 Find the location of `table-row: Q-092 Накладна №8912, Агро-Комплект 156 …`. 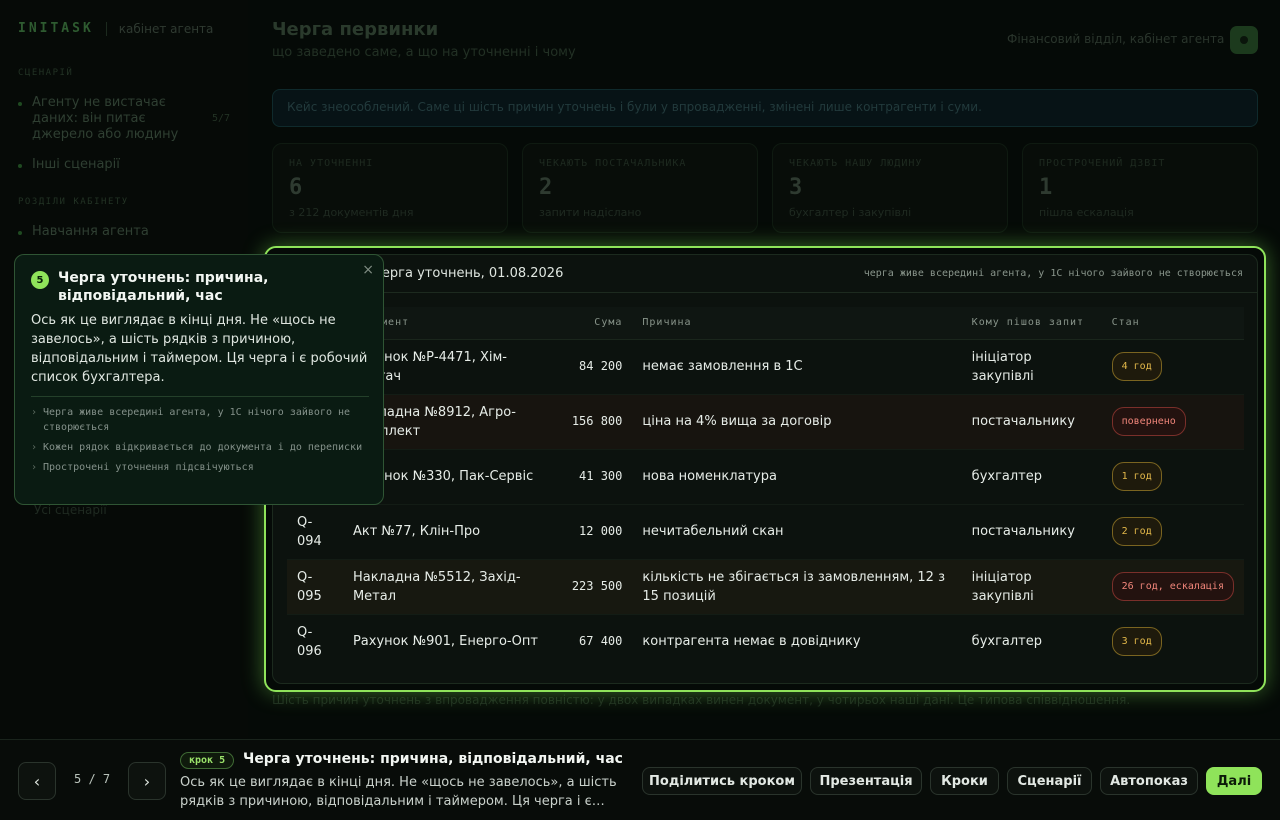

table-row: Q-092 Накладна №8912, Агро-Комплект 156 … is located at coordinates (765, 422).